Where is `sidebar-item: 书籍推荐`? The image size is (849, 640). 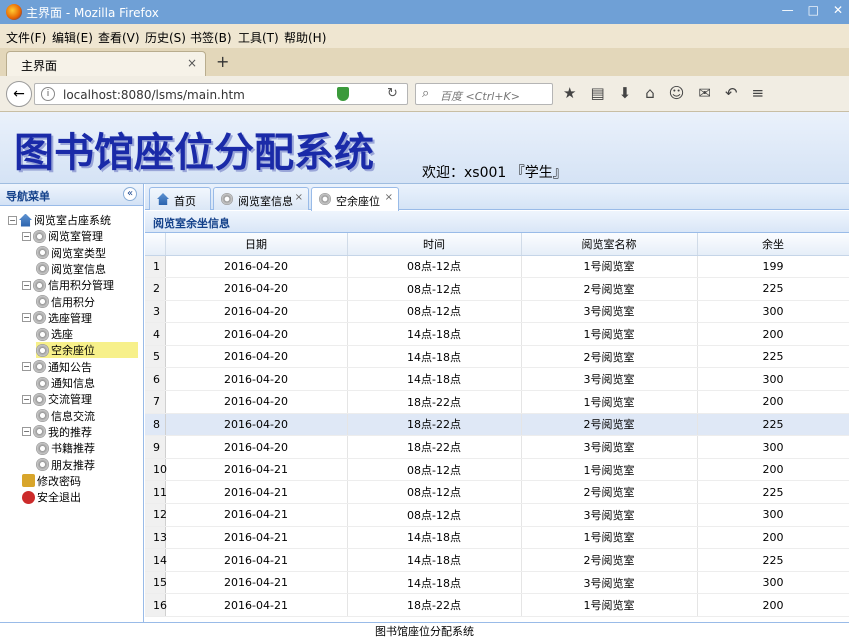 sidebar-item: 书籍推荐 is located at coordinates (65, 448).